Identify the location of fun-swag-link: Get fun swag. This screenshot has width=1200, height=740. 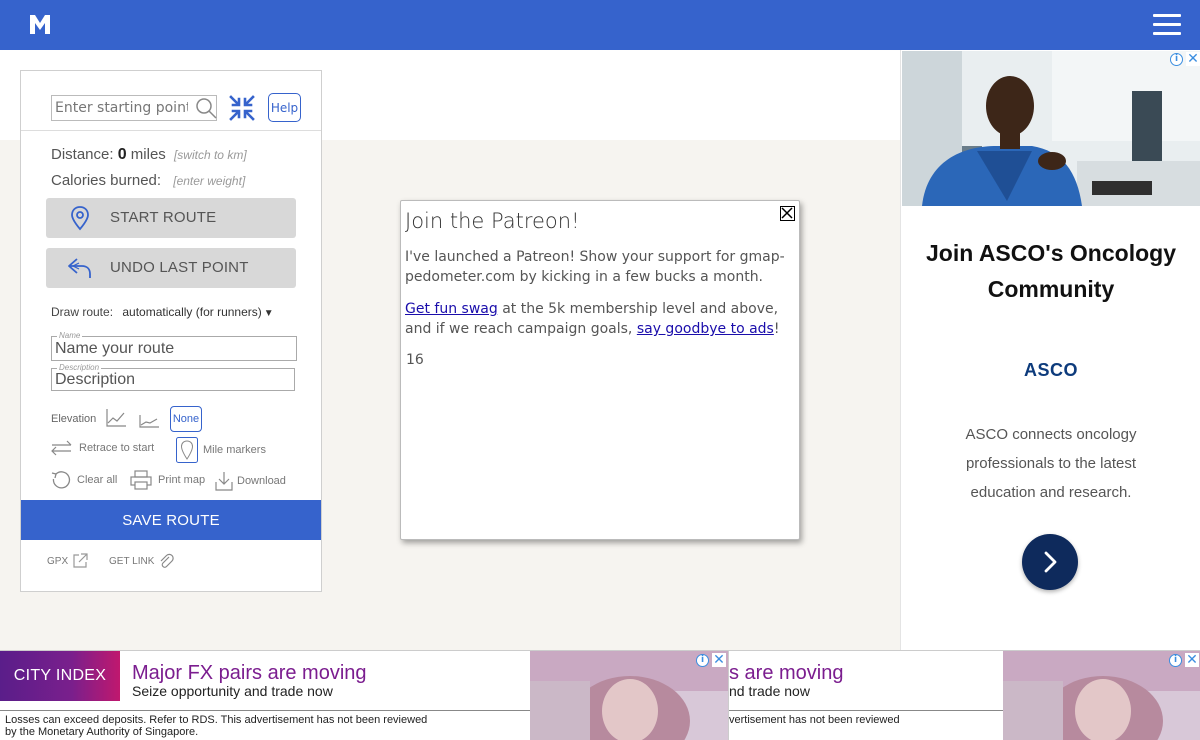
(451, 309).